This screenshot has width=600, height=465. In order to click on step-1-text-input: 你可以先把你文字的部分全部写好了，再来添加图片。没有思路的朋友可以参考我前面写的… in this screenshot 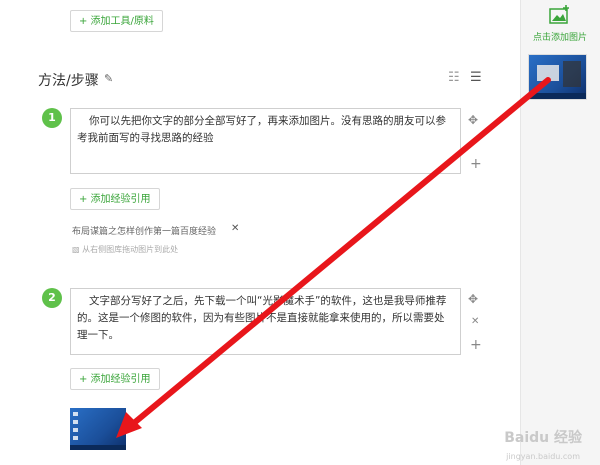, I will do `click(265, 141)`.